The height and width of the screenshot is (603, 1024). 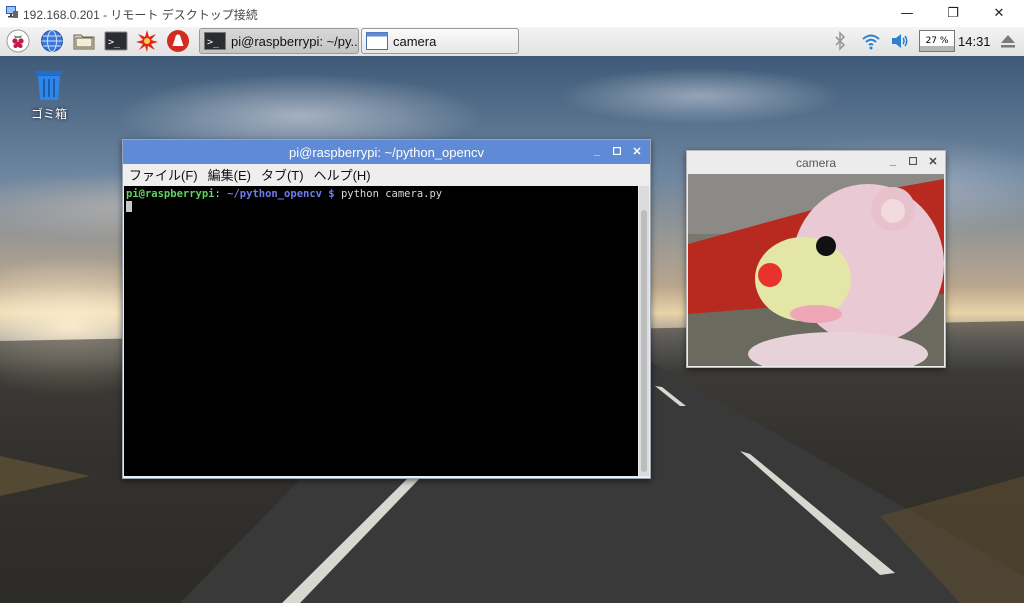 I want to click on wifi-button, so click(x=871, y=41).